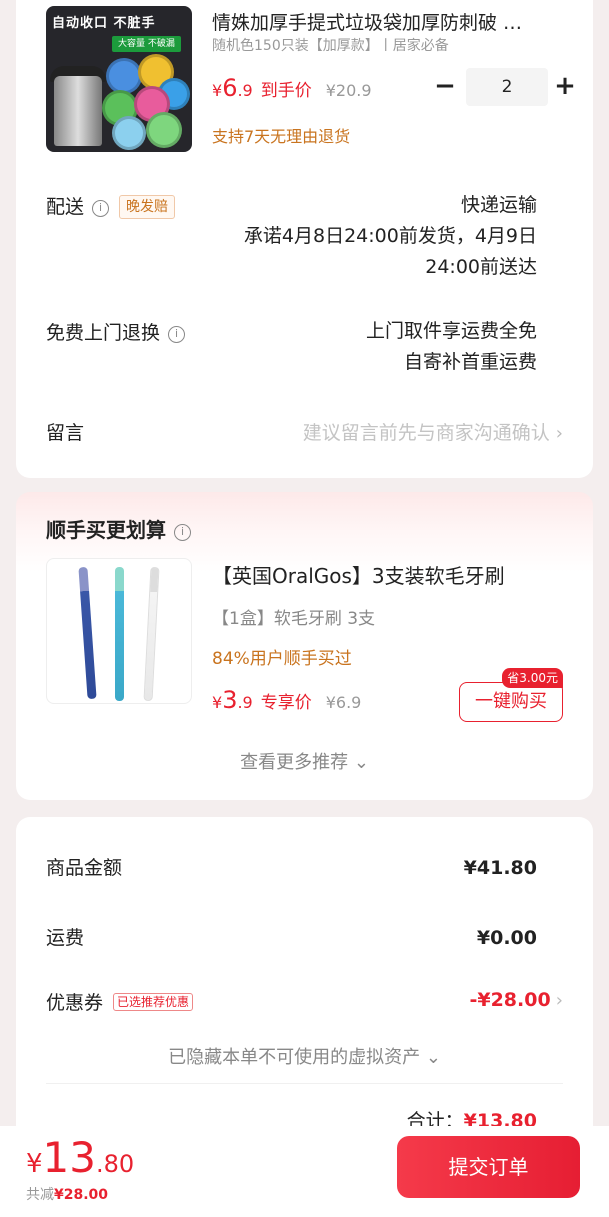  Describe the element at coordinates (451, 331) in the screenshot. I see `free-return-line1: 上门取件享运费全免` at that location.